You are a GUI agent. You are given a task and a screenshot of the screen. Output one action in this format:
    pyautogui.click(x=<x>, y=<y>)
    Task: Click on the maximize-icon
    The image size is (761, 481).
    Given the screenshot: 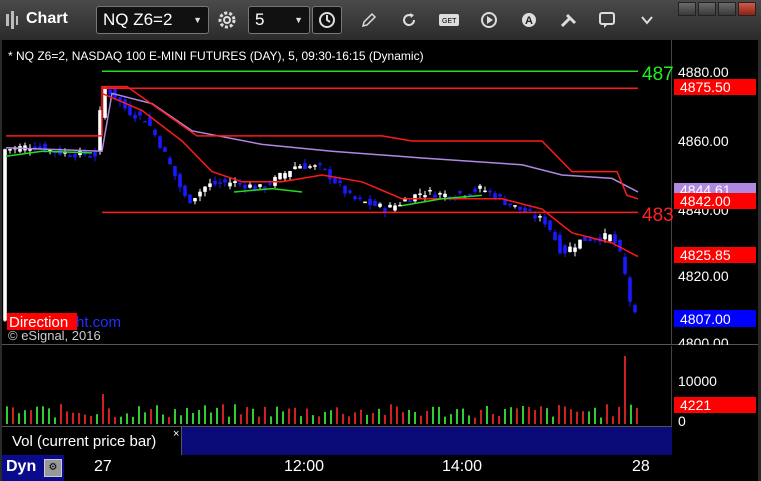 What is the action you would take?
    pyautogui.click(x=727, y=9)
    